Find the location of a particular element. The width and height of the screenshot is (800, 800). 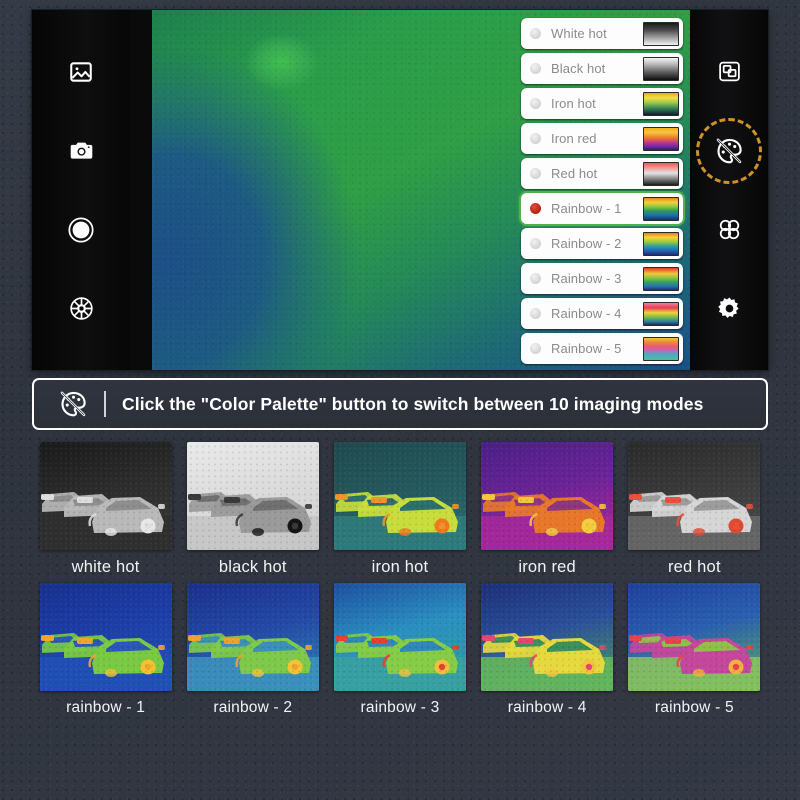

imaging-mode-cell: rainbow - 1 is located at coordinates (105, 650).